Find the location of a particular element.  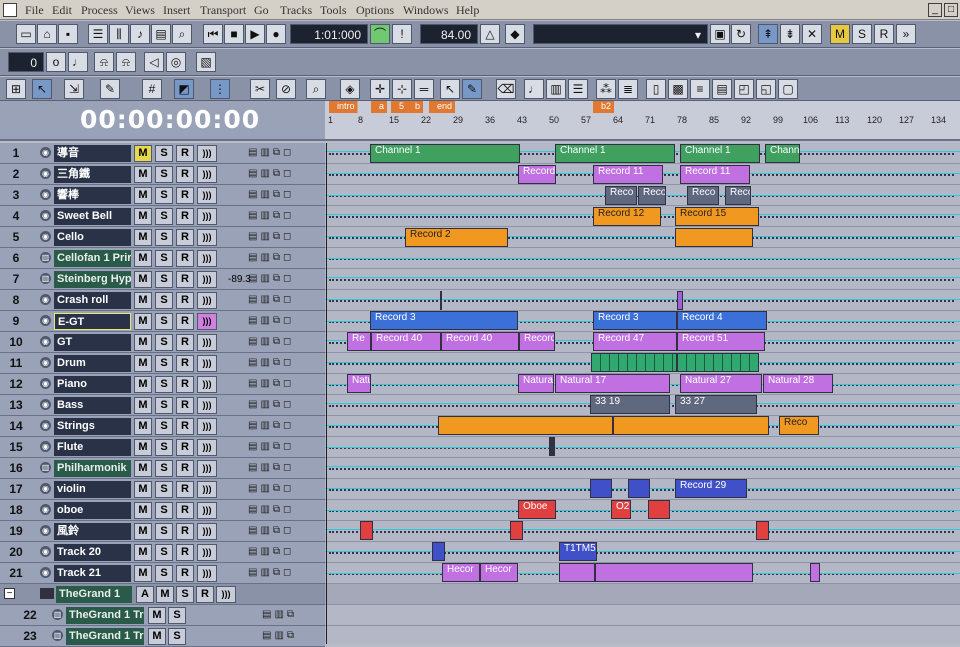

track-row: 2 ◉ 三角鐵 M S R ))) ▤▥⧉◻ is located at coordinates (162, 174).